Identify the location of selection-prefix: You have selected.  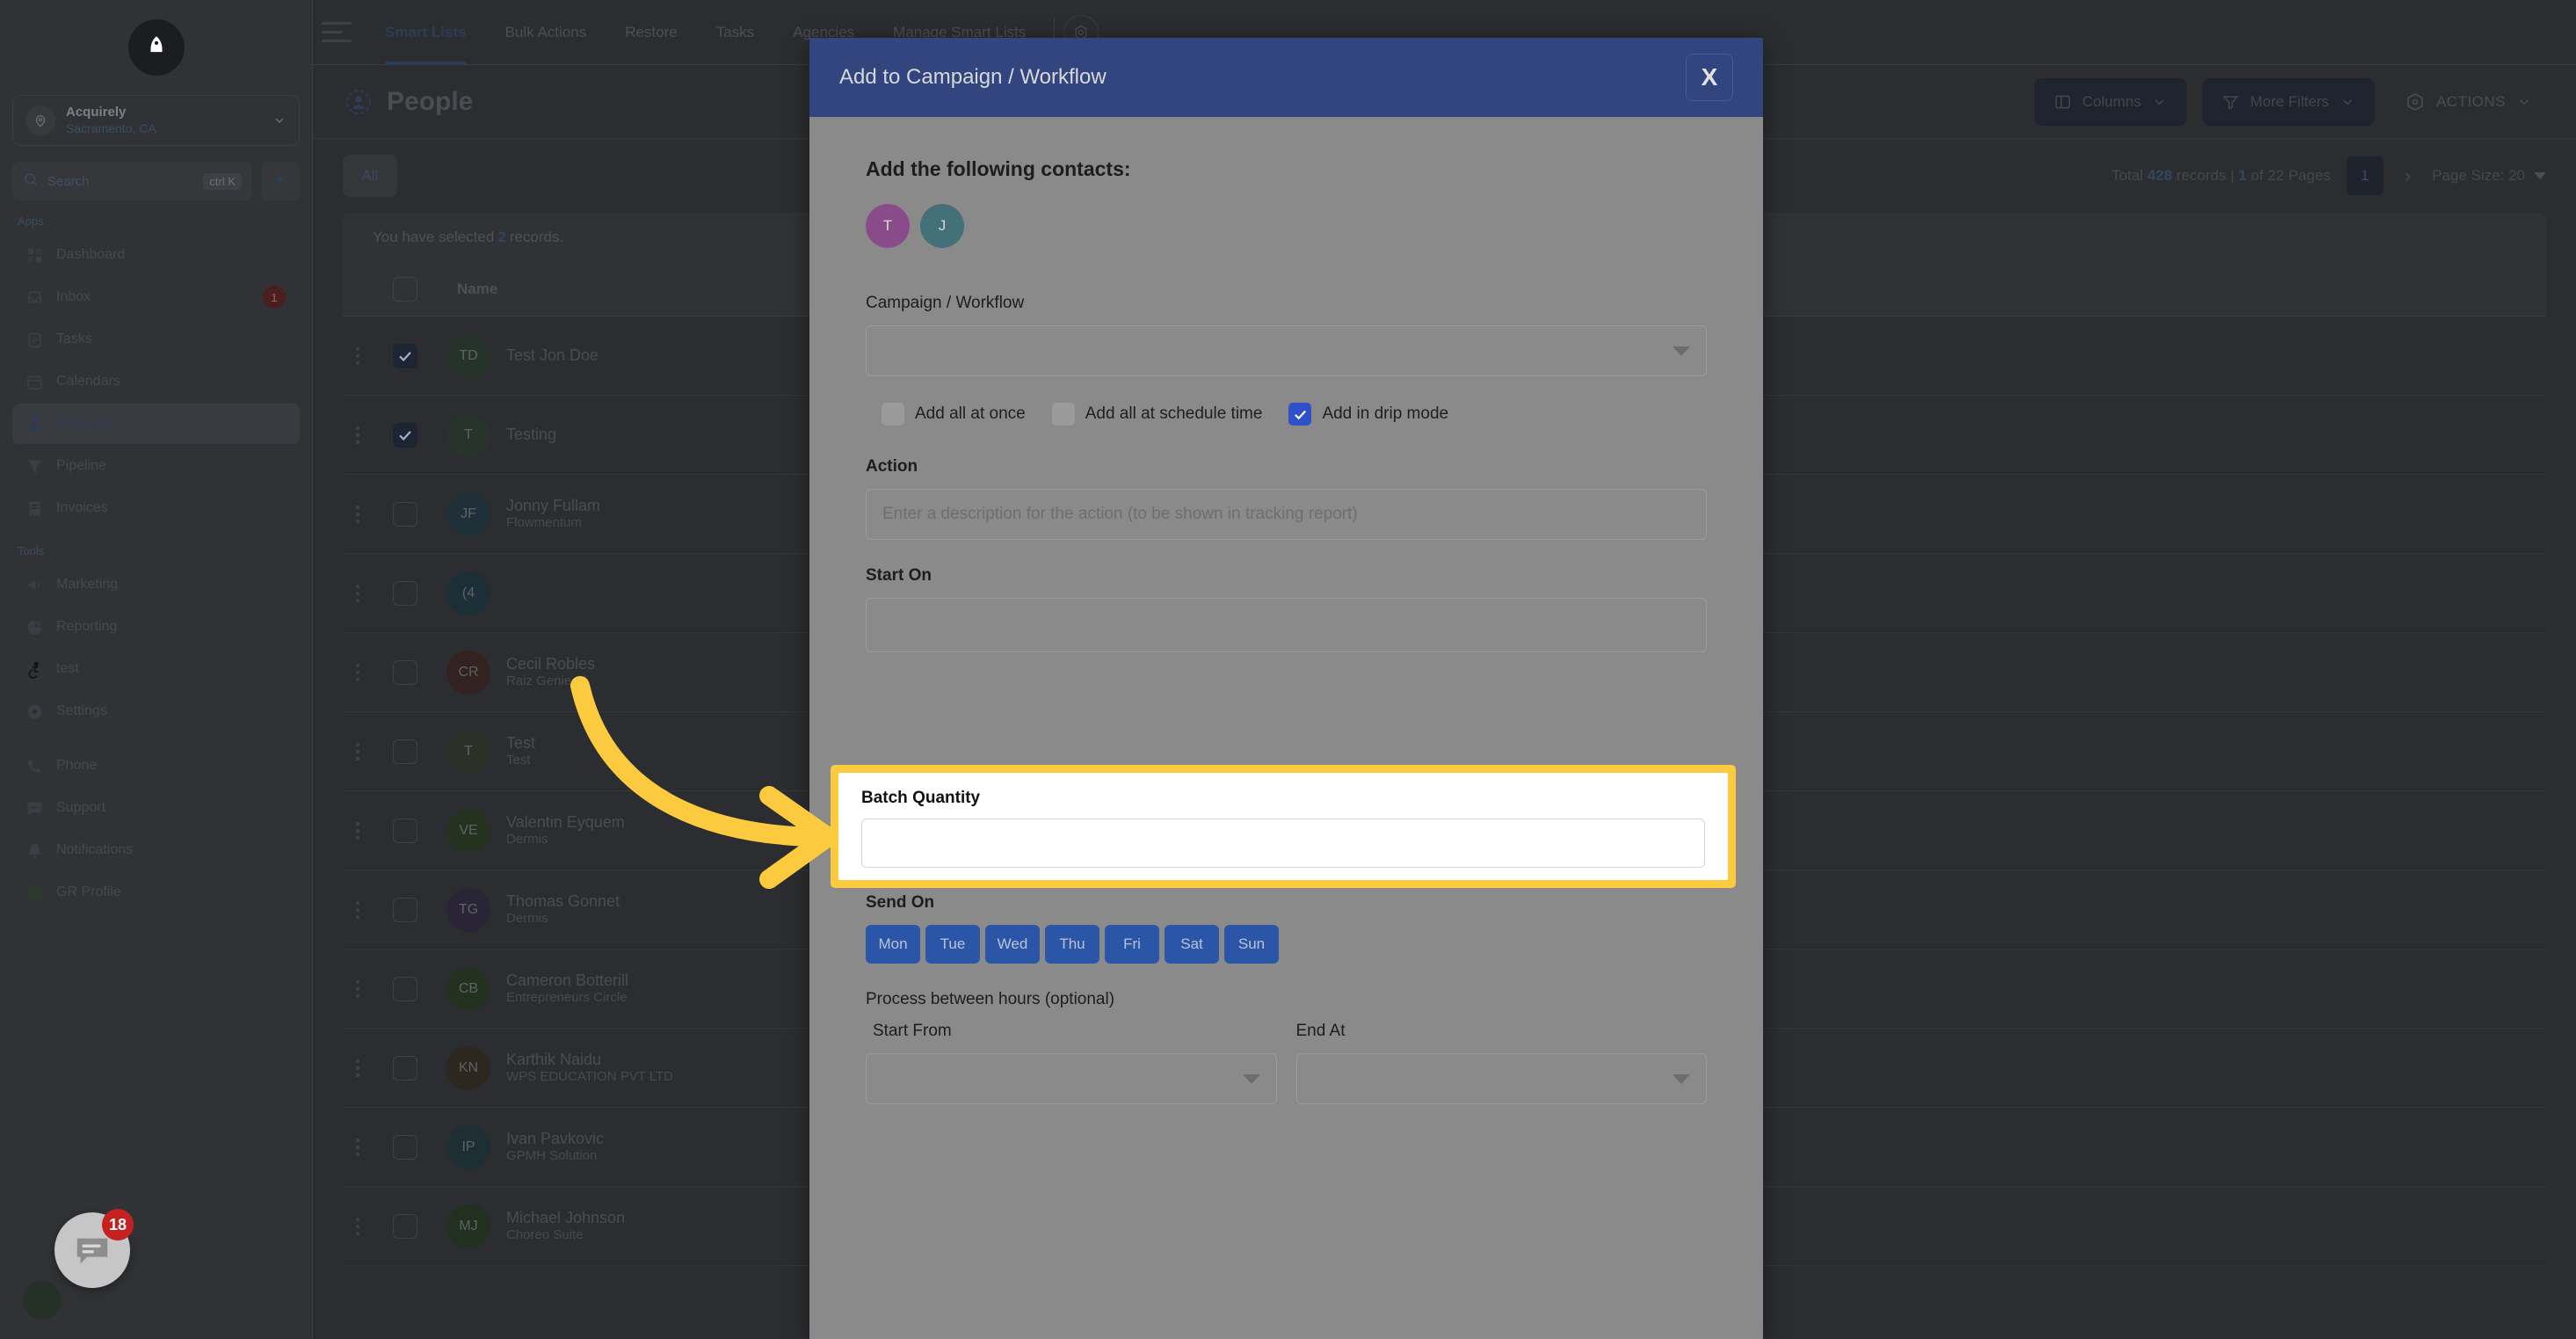
(434, 237).